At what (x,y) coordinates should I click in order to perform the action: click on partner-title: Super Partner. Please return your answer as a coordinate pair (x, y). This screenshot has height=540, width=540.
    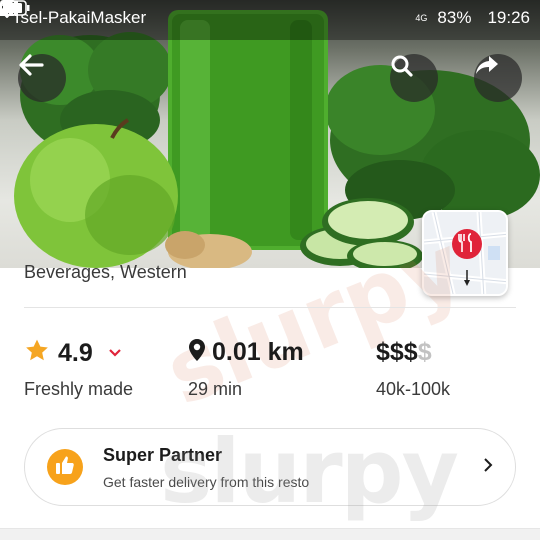
    Looking at the image, I should click on (163, 454).